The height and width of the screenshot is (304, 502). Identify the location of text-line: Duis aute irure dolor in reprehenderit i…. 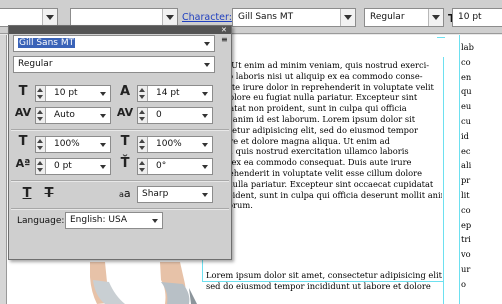
(317, 86).